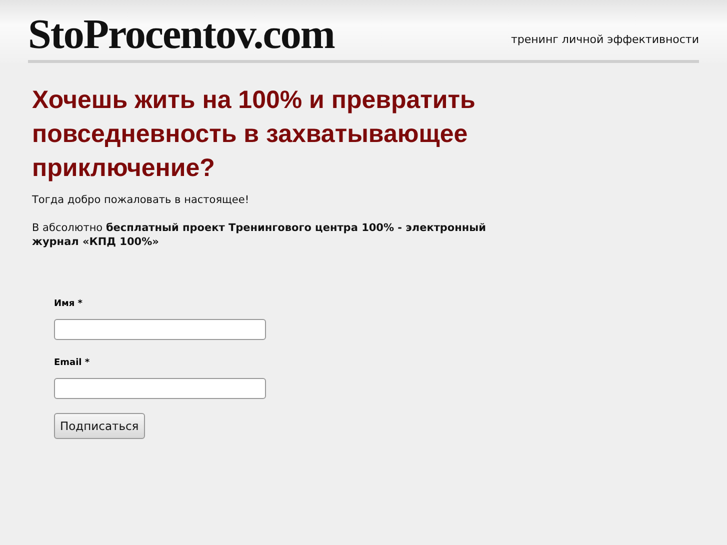 The width and height of the screenshot is (727, 545). I want to click on intro-text: Тогда добро пожаловать в настоящее!, so click(141, 200).